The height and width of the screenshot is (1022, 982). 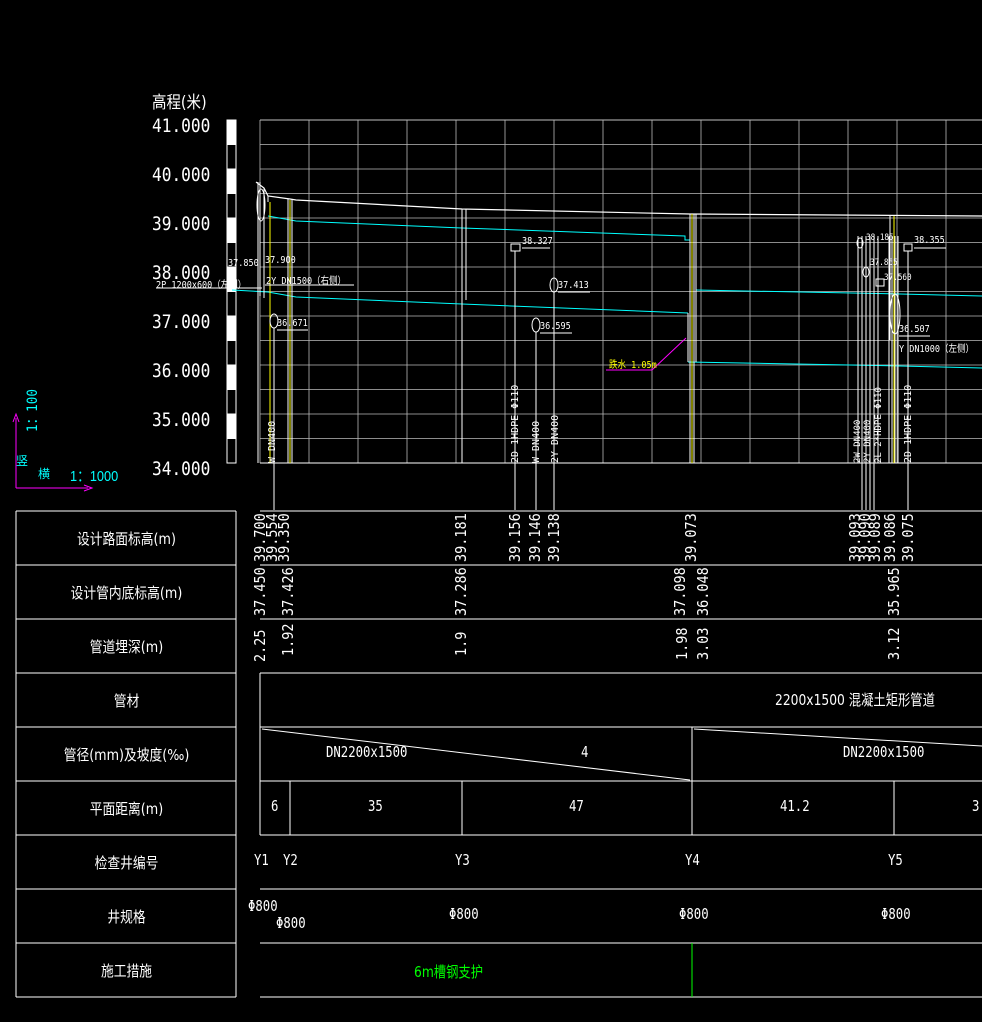 What do you see at coordinates (94, 476) in the screenshot?
I see `horizontal-scale: 1：1000` at bounding box center [94, 476].